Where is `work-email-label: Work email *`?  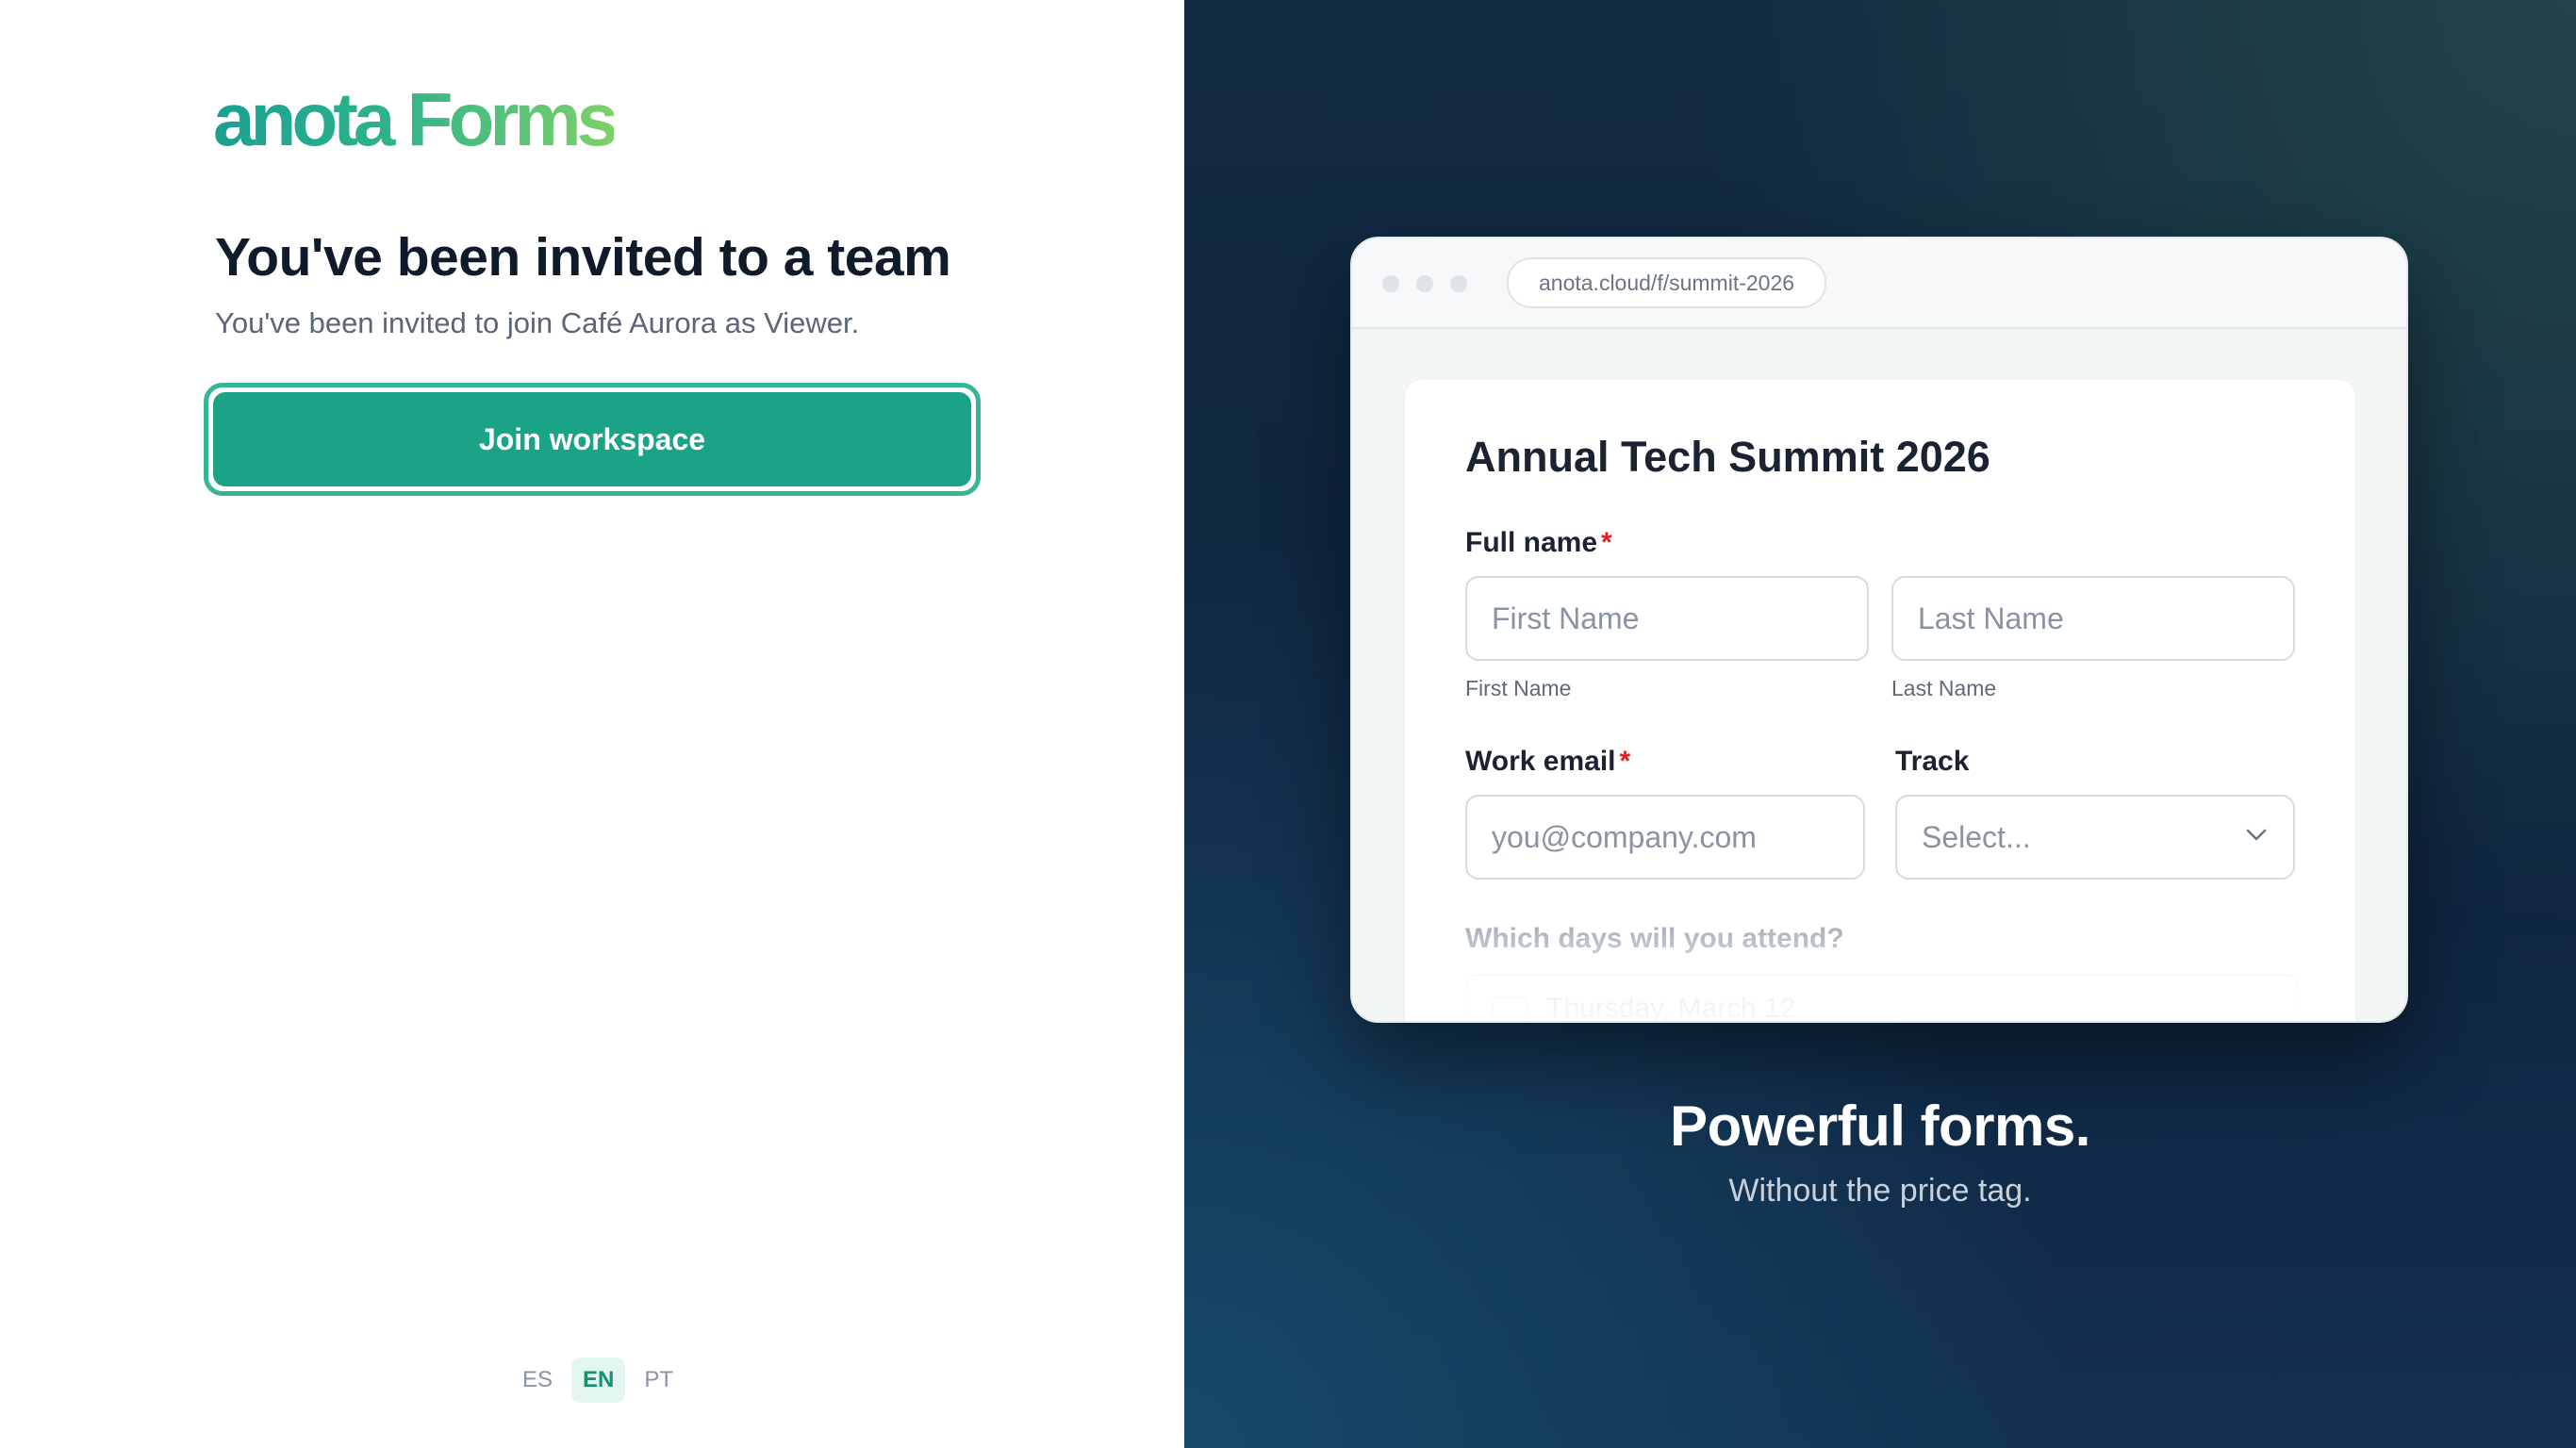
work-email-label: Work email * is located at coordinates (1547, 762).